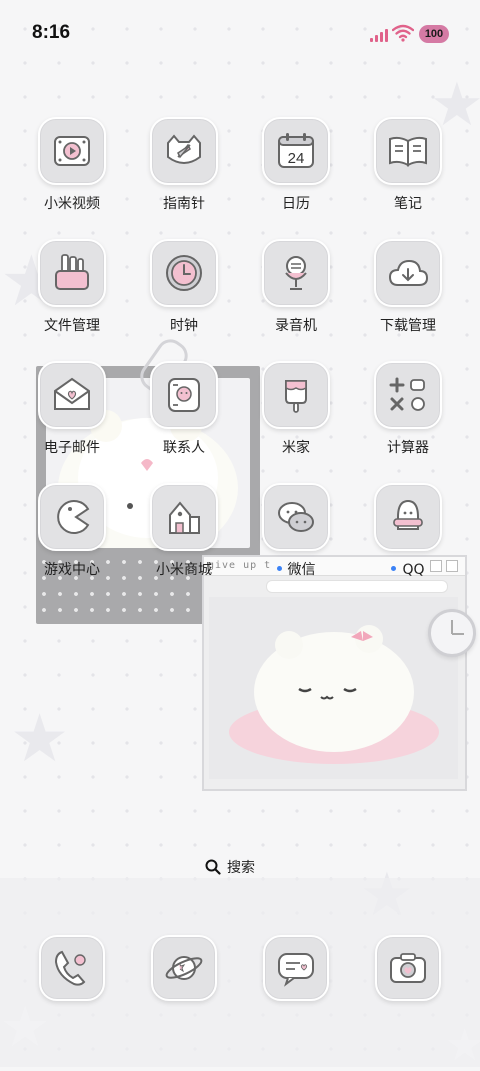 The height and width of the screenshot is (1071, 480). What do you see at coordinates (296, 326) in the screenshot?
I see `app-label: 录音机` at bounding box center [296, 326].